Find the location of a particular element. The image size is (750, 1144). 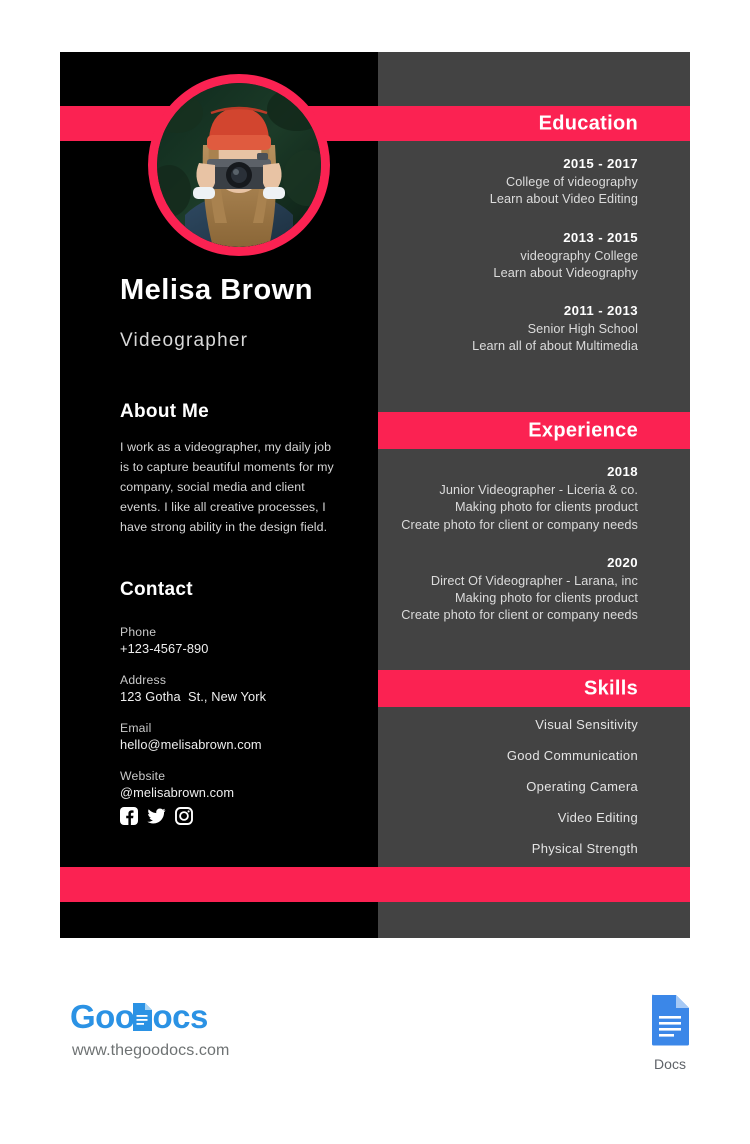

entry-line: Junior Videographer - Liceria & co. is located at coordinates (538, 490).